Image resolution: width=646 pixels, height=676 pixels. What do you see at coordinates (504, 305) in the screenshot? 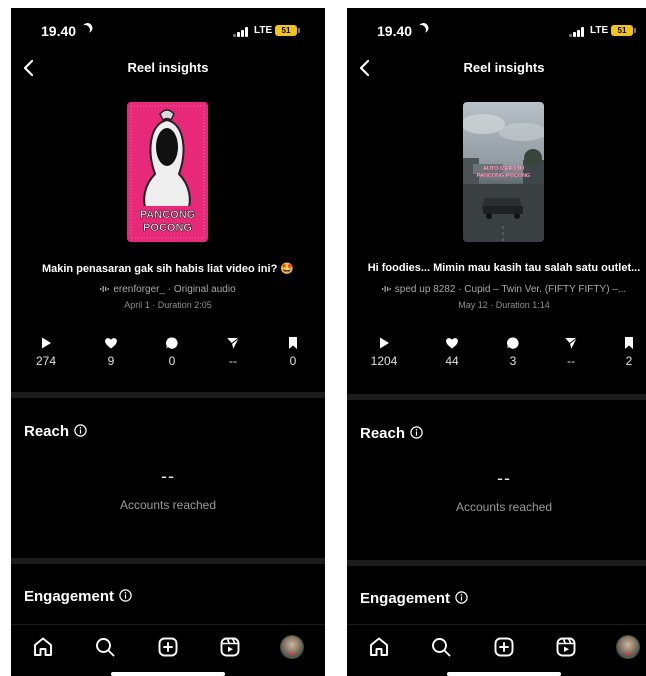
I see `reel-meta: May 12 · Duration 1:14` at bounding box center [504, 305].